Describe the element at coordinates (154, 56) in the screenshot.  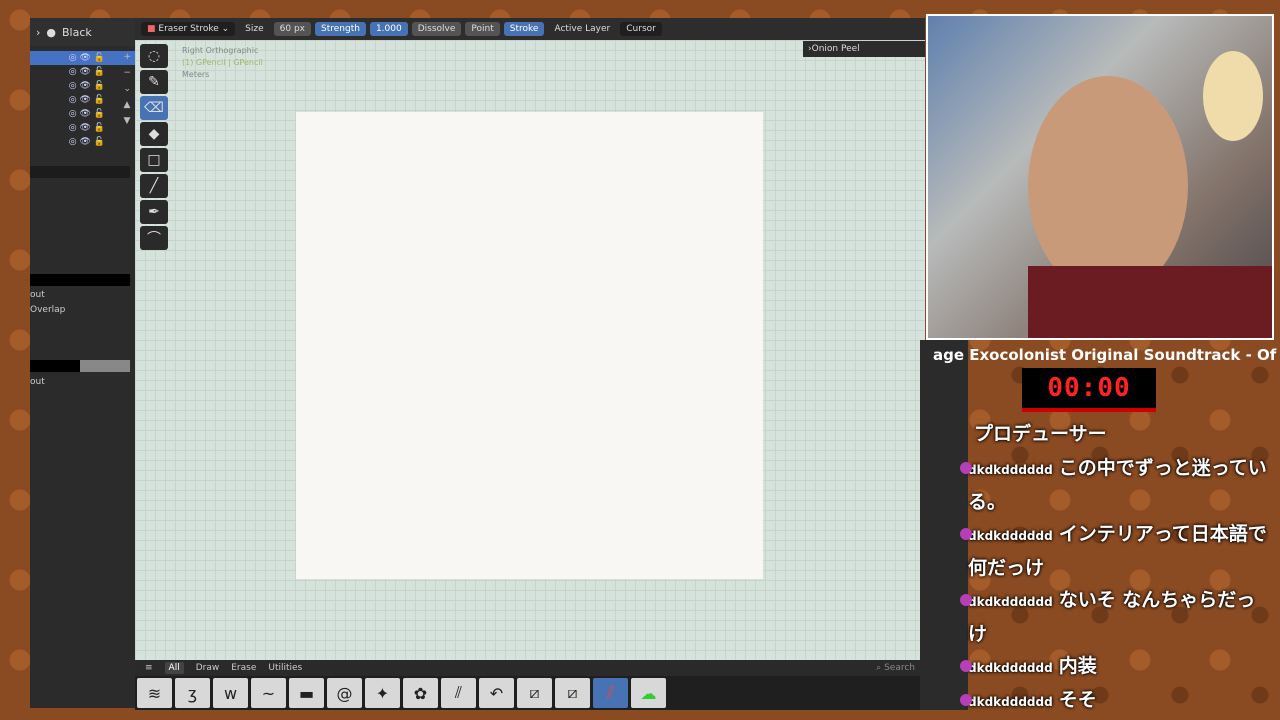
I see `select-cursor-icon: ◌` at that location.